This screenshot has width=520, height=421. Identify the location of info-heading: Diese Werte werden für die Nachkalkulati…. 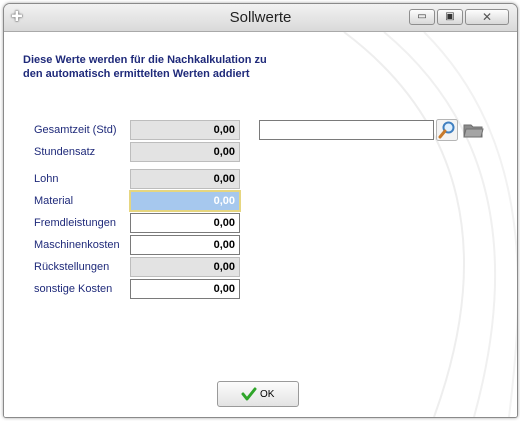
(145, 67).